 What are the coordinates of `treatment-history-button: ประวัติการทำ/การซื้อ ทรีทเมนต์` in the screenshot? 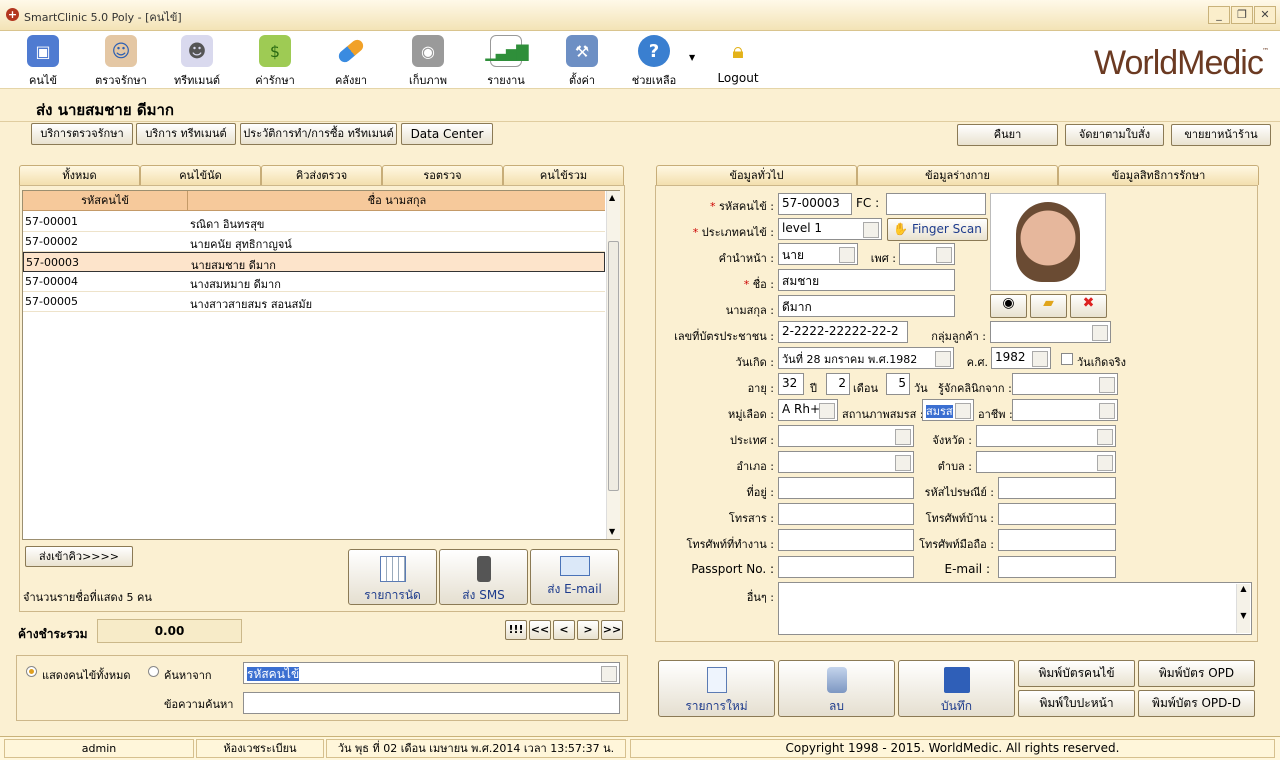 It's located at (318, 134).